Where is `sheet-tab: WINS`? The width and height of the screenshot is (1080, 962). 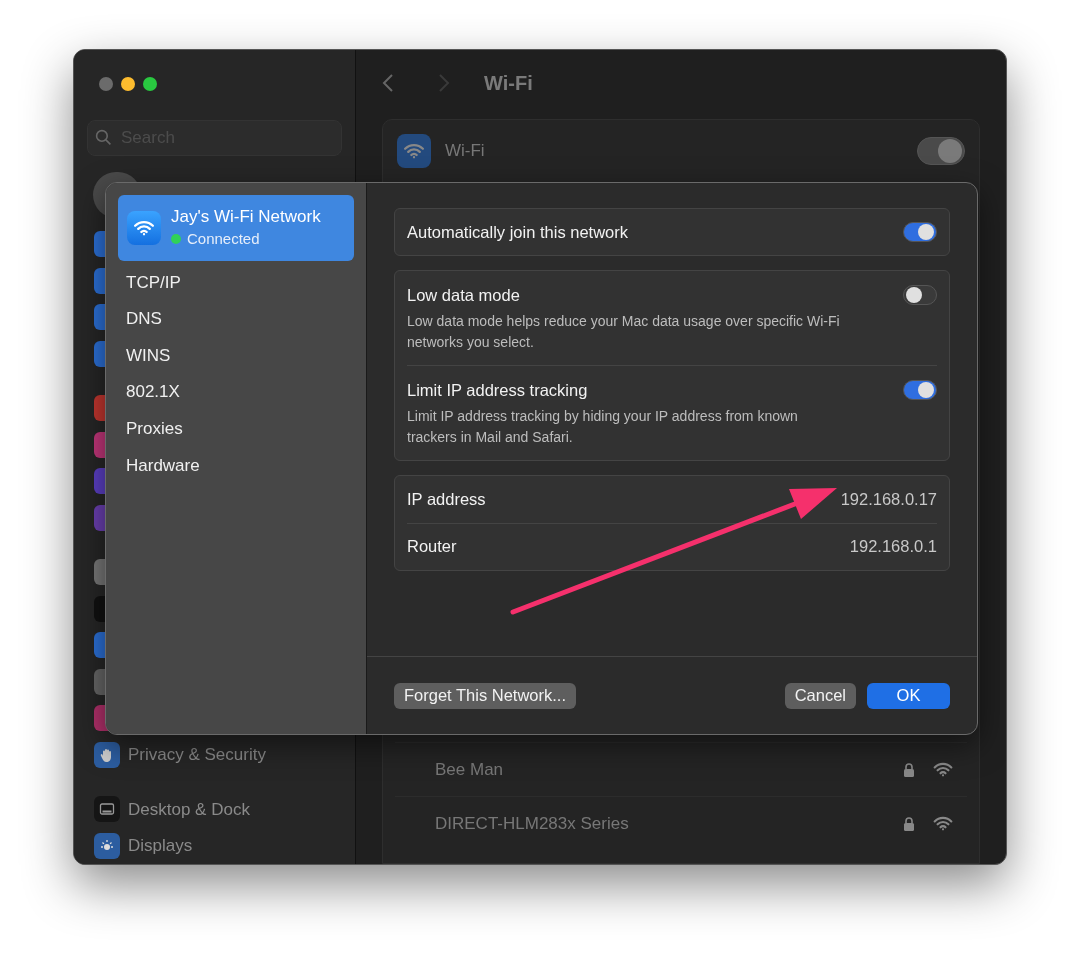
sheet-tab: WINS is located at coordinates (236, 355).